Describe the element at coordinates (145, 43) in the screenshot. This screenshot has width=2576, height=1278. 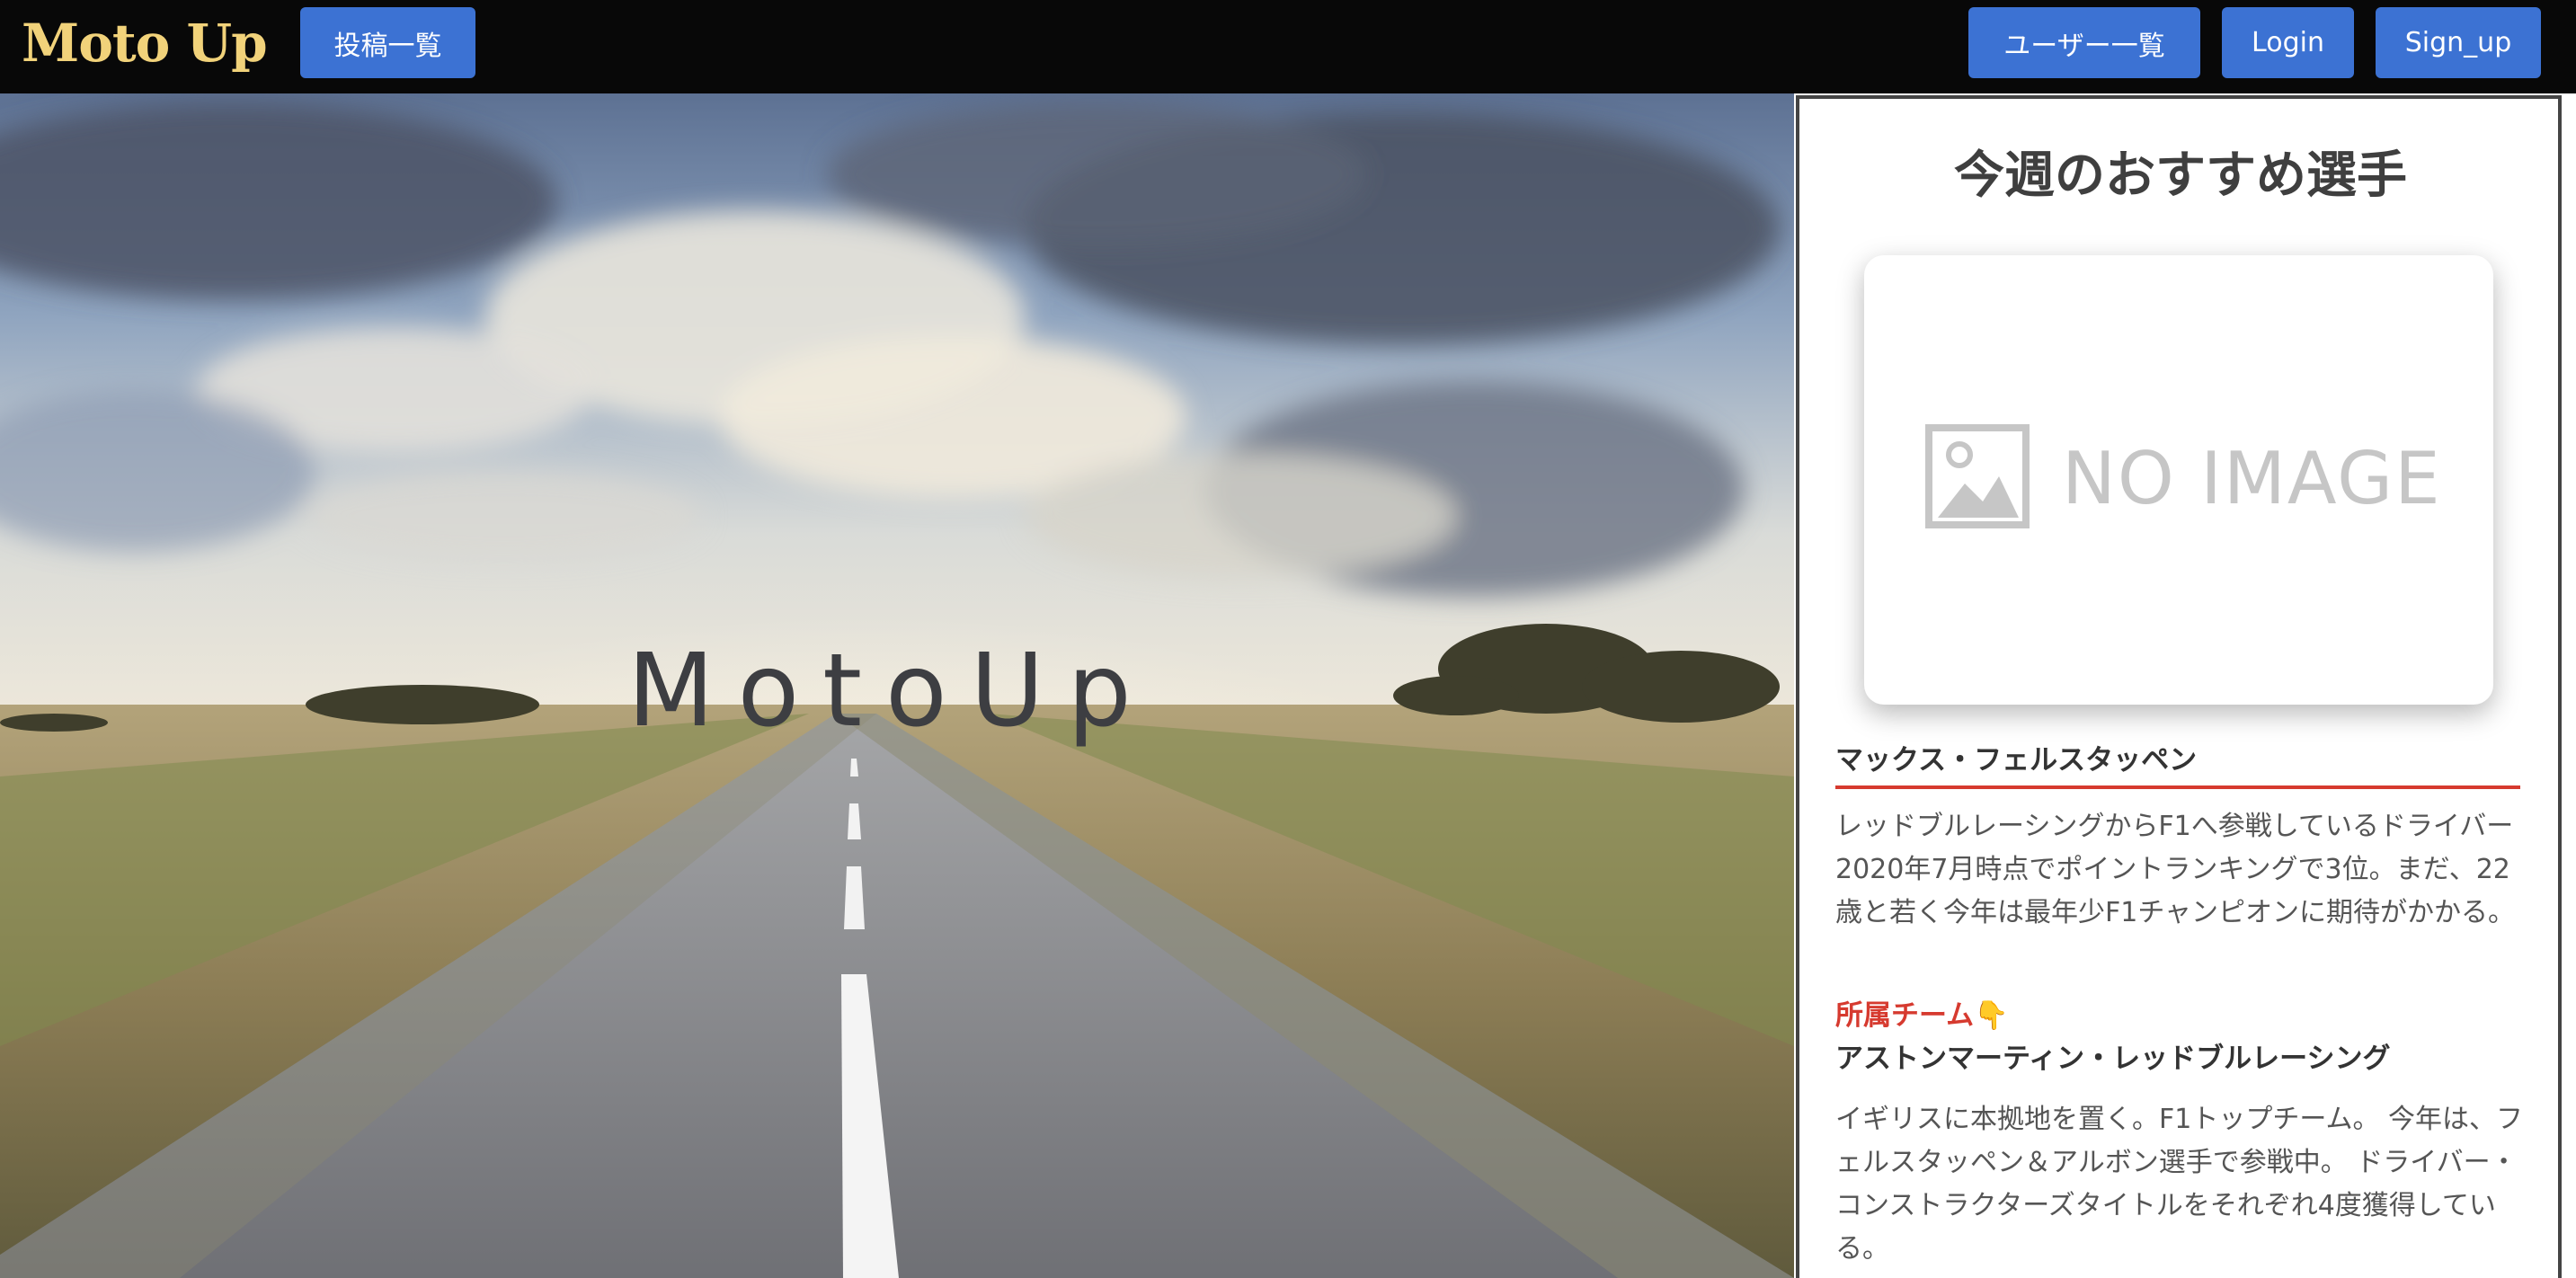
I see `site-logo: Moto Up` at that location.